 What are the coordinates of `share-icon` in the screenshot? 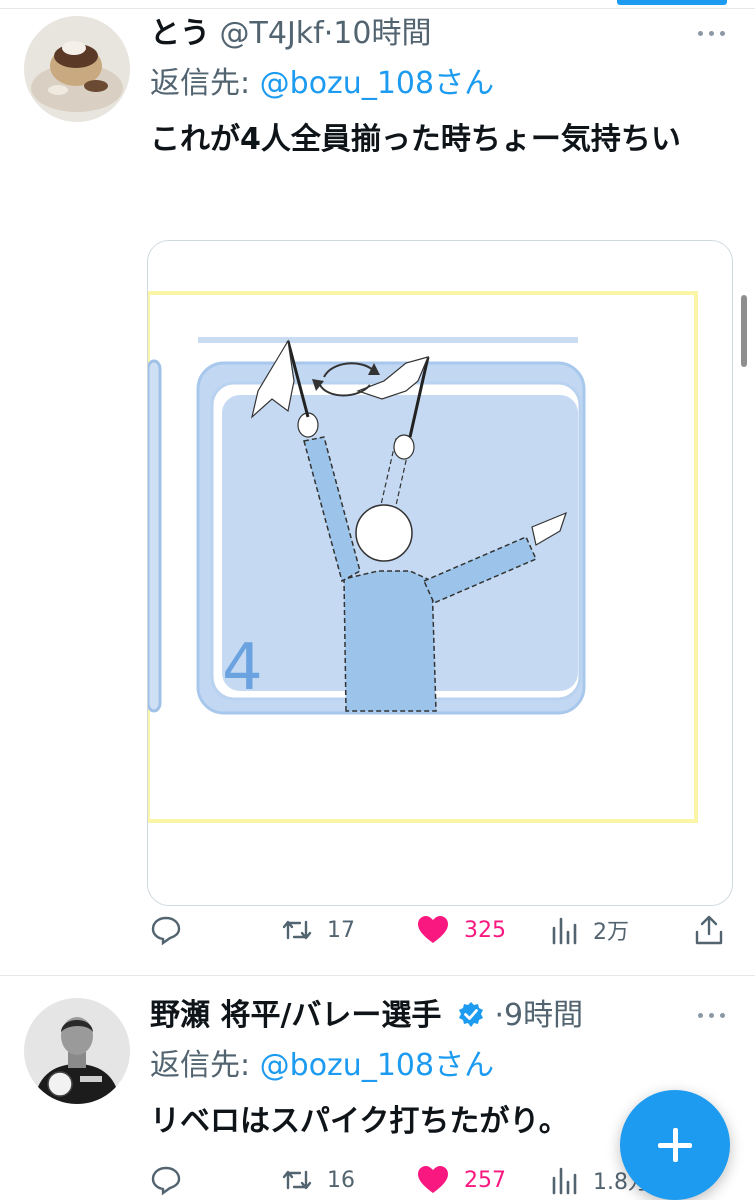 It's located at (709, 930).